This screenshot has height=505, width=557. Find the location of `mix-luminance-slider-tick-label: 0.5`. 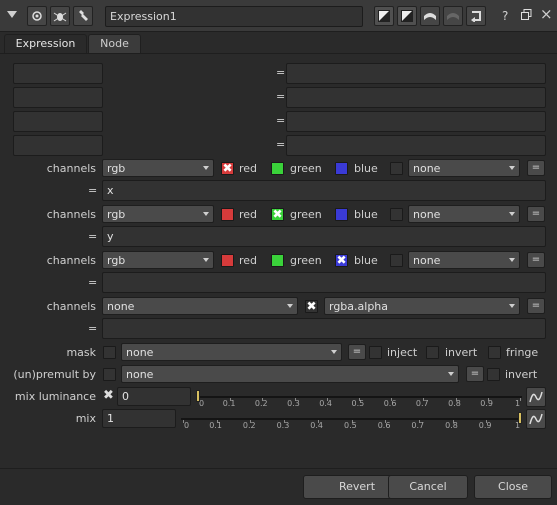

mix-luminance-slider-tick-label: 0.5 is located at coordinates (358, 403).